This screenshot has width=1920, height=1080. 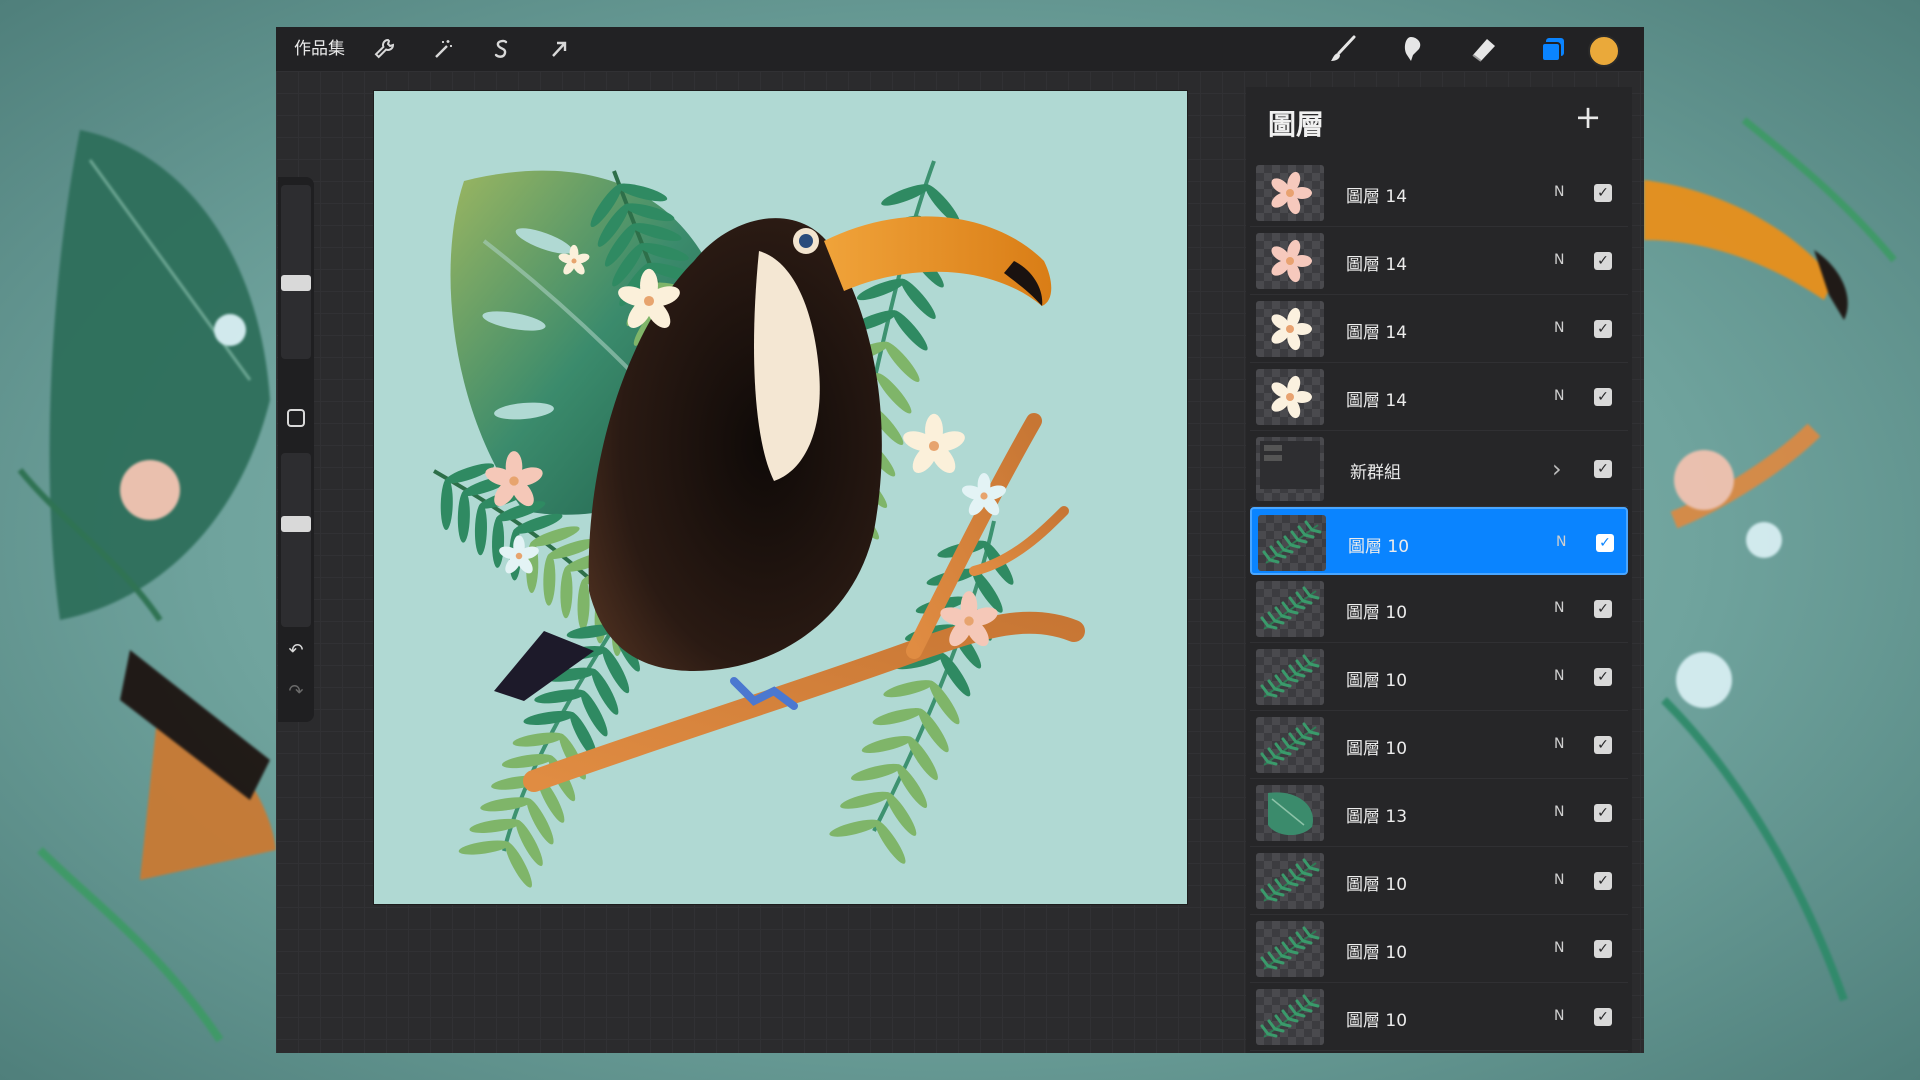 I want to click on selection-icon, so click(x=501, y=49).